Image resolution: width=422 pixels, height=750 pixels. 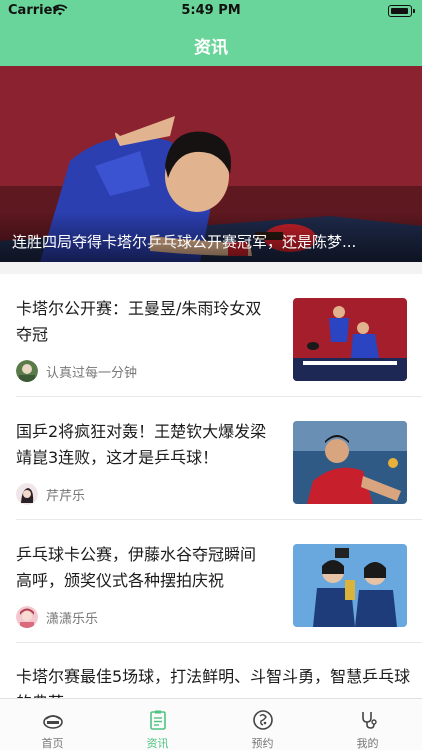 What do you see at coordinates (157, 743) in the screenshot?
I see `tab-label: 资讯` at bounding box center [157, 743].